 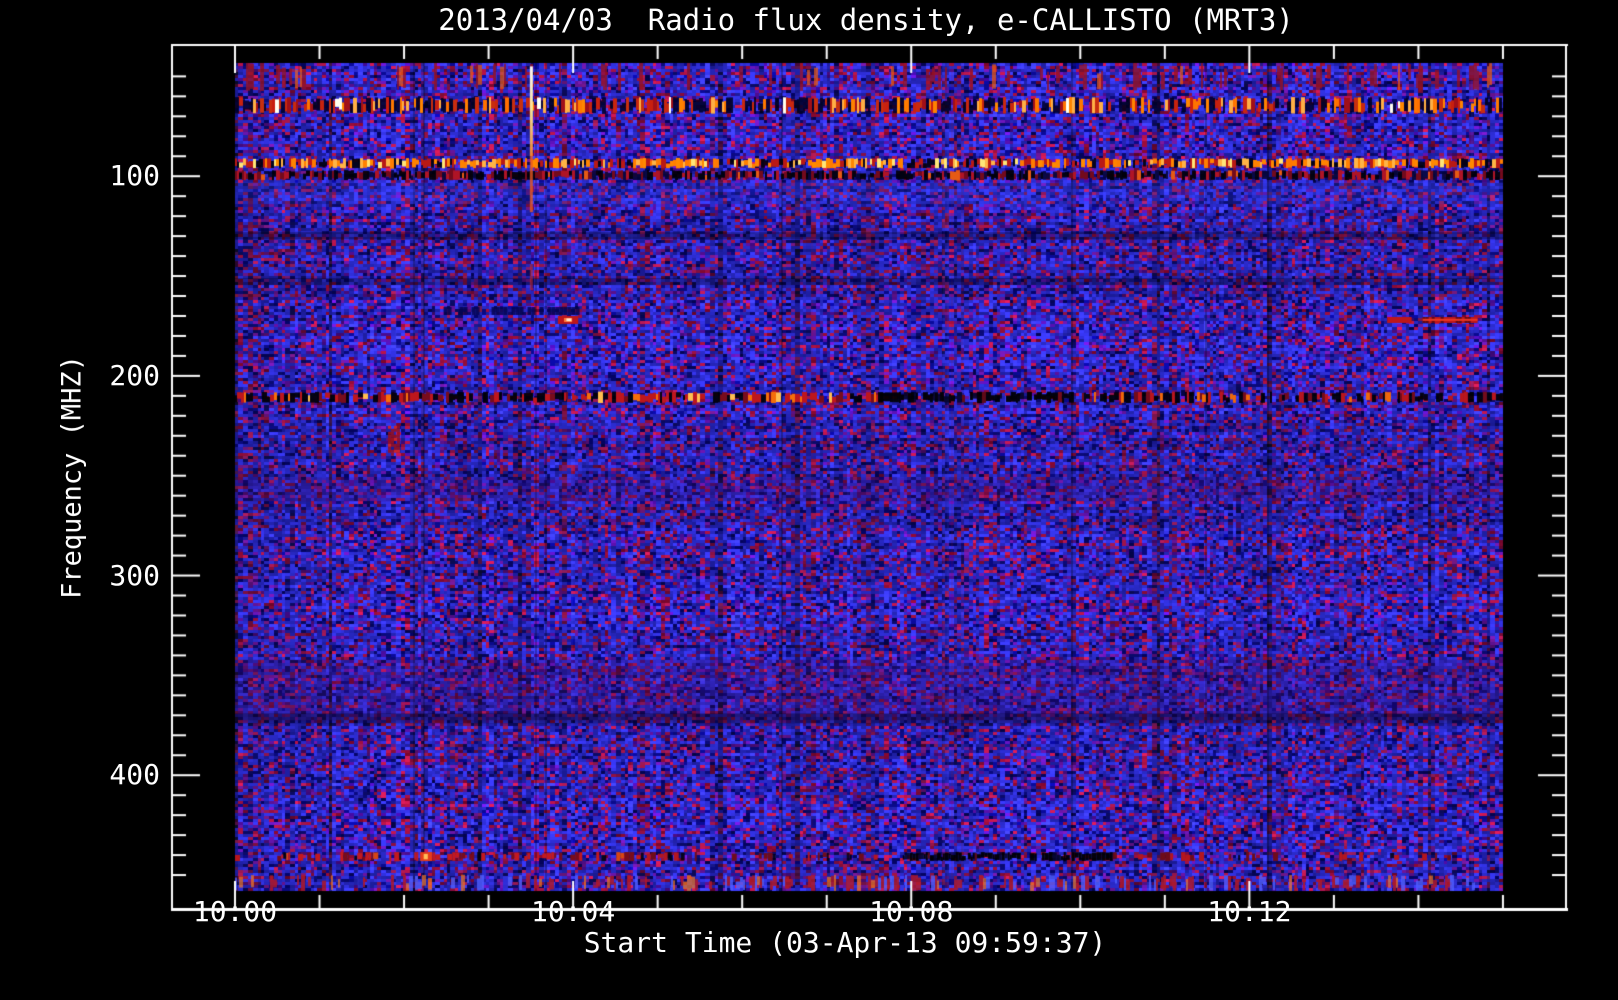 I want to click on x-tick-label: 10:04, so click(x=573, y=911).